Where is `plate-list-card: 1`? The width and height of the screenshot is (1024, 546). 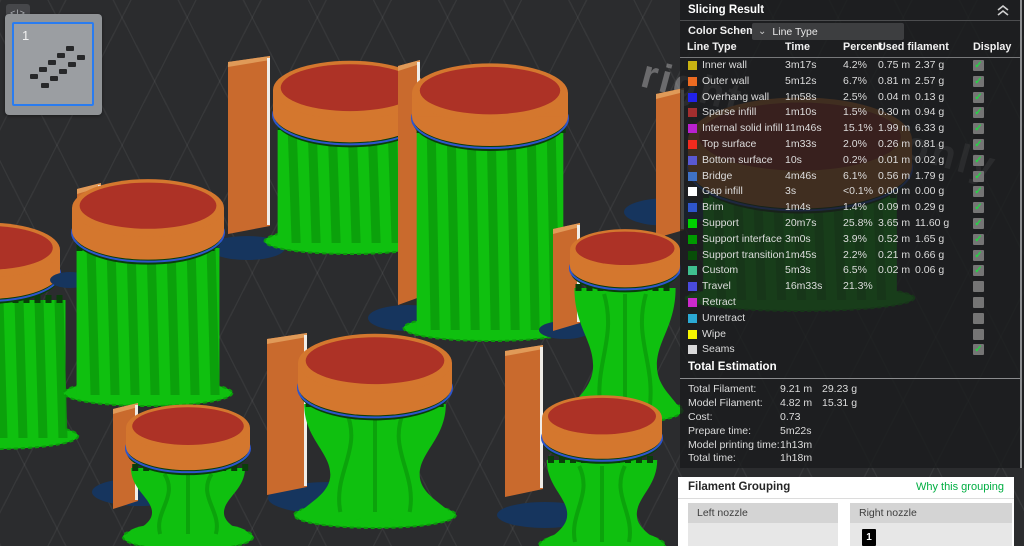
plate-list-card: 1 is located at coordinates (53, 64).